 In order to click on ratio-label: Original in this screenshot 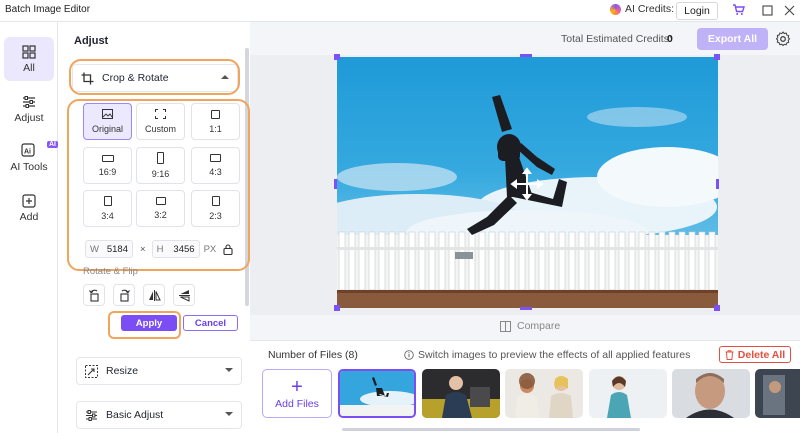, I will do `click(107, 129)`.